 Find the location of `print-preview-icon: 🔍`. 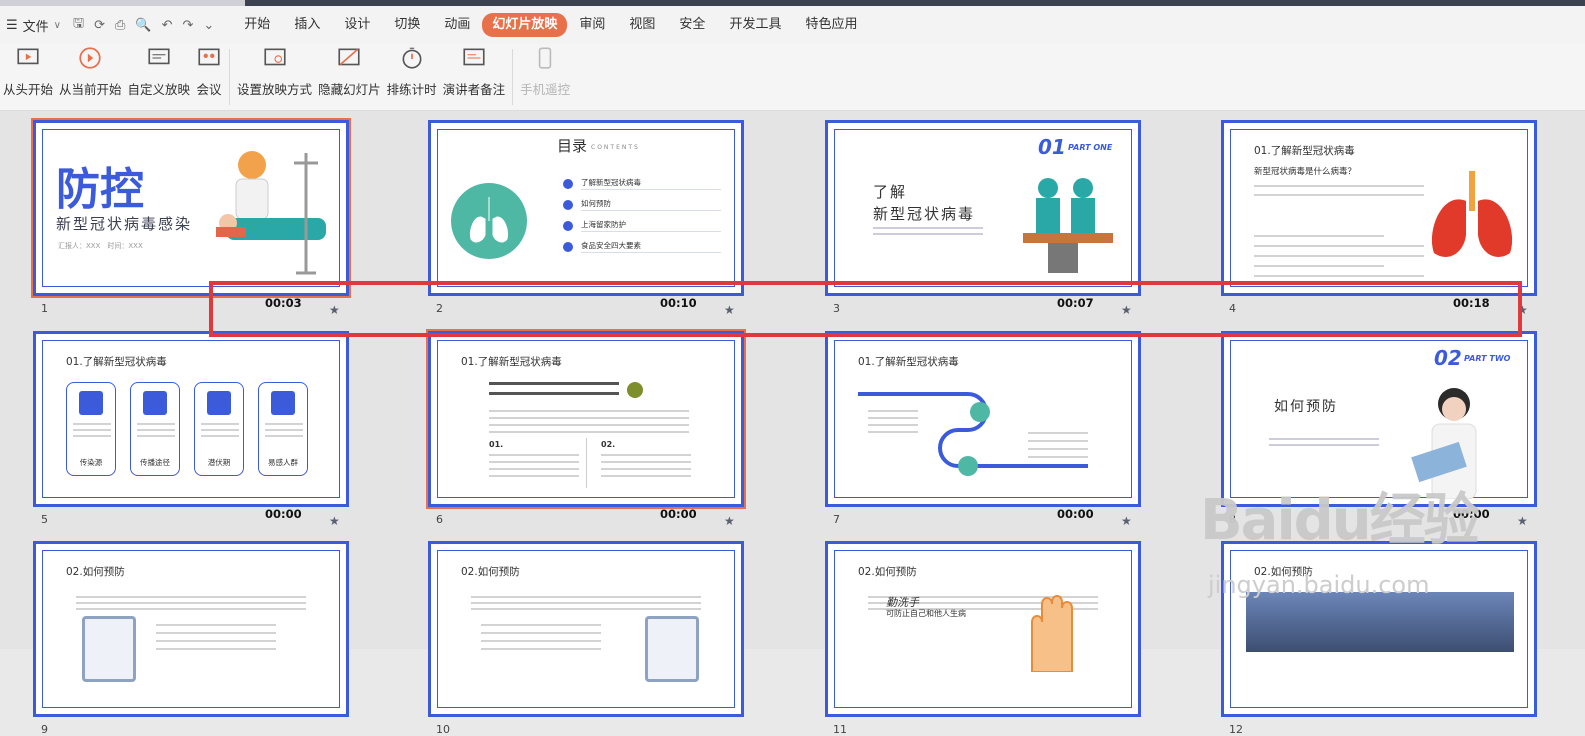

print-preview-icon: 🔍 is located at coordinates (143, 25).